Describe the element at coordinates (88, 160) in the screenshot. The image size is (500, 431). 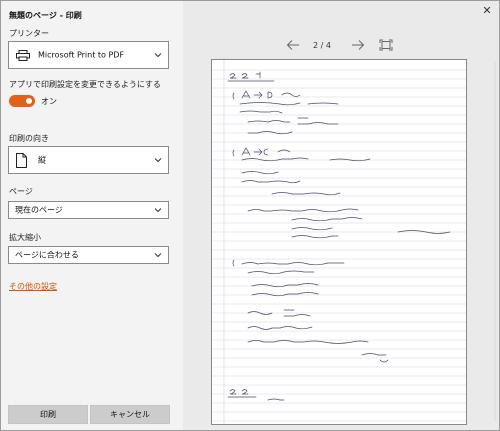
I see `orientation-select: 縦` at that location.